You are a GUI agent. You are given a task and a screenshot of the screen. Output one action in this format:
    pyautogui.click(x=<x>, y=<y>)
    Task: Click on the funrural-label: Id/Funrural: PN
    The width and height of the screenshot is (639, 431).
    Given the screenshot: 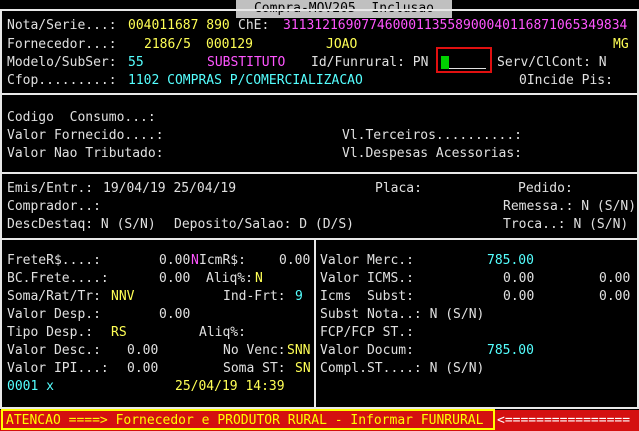 What is the action you would take?
    pyautogui.click(x=370, y=62)
    